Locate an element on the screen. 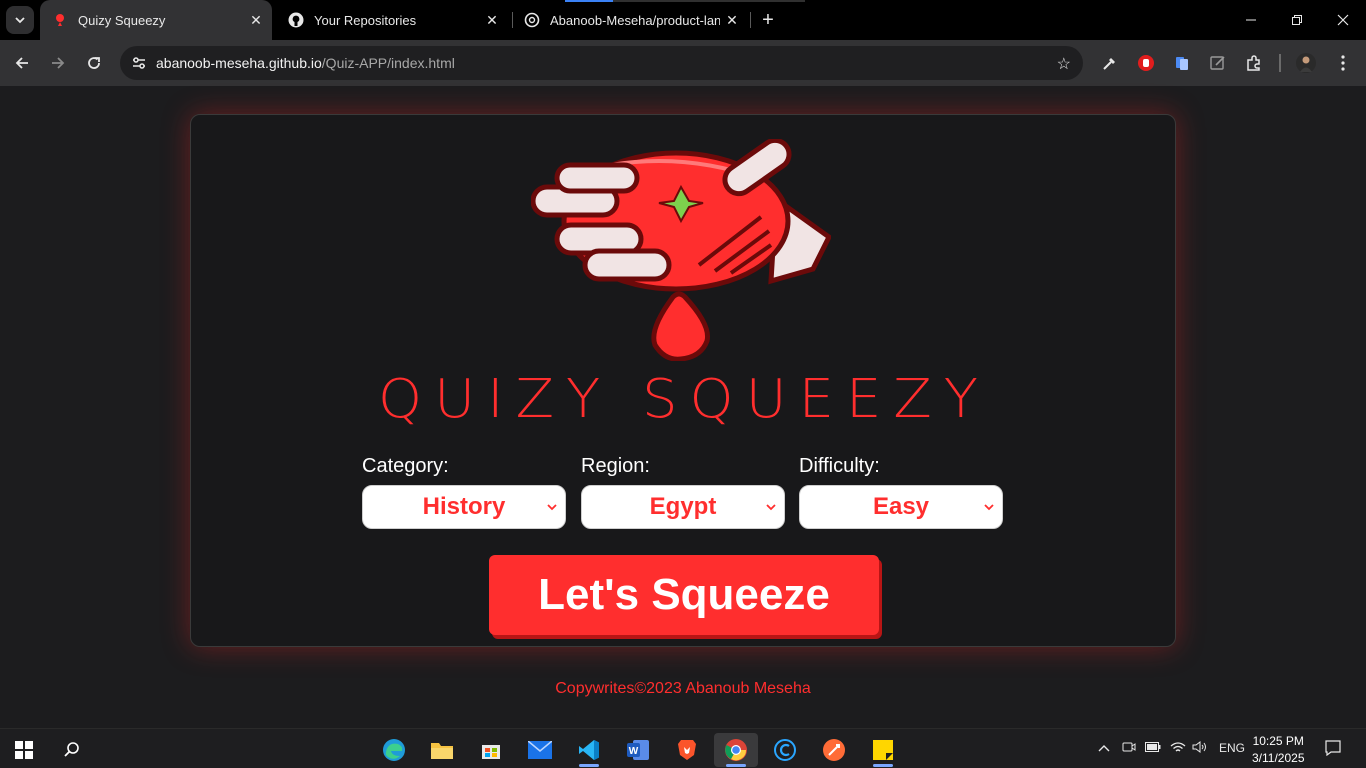 This screenshot has width=1366, height=768. tab-title: Your Repositories is located at coordinates (365, 20).